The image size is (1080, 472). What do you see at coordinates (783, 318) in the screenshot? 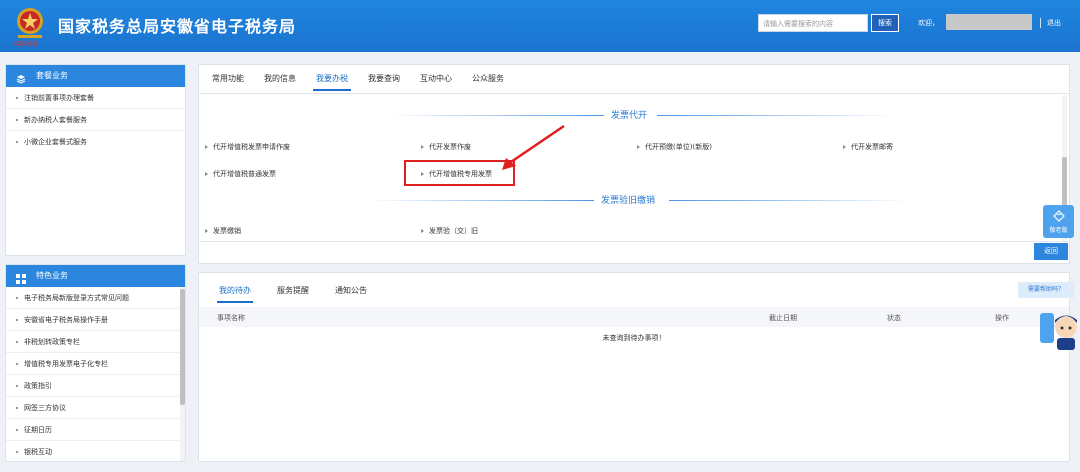
I see `column-deadline: 截止日期` at bounding box center [783, 318].